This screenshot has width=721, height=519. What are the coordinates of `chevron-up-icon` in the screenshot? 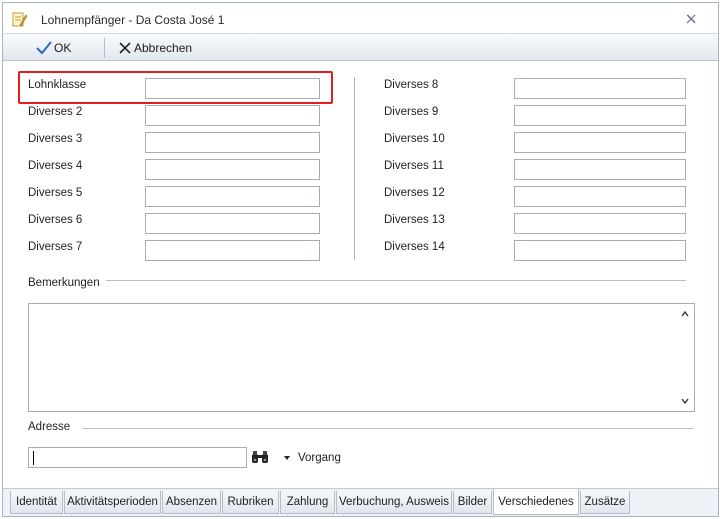 It's located at (685, 314).